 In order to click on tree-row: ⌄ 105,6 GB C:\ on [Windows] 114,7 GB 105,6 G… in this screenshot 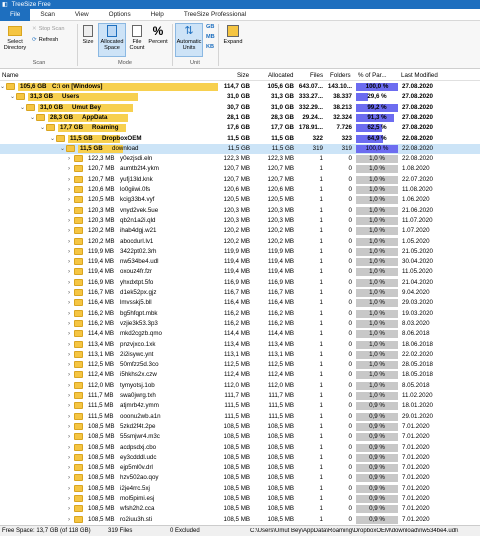, I will do `click(240, 87)`.